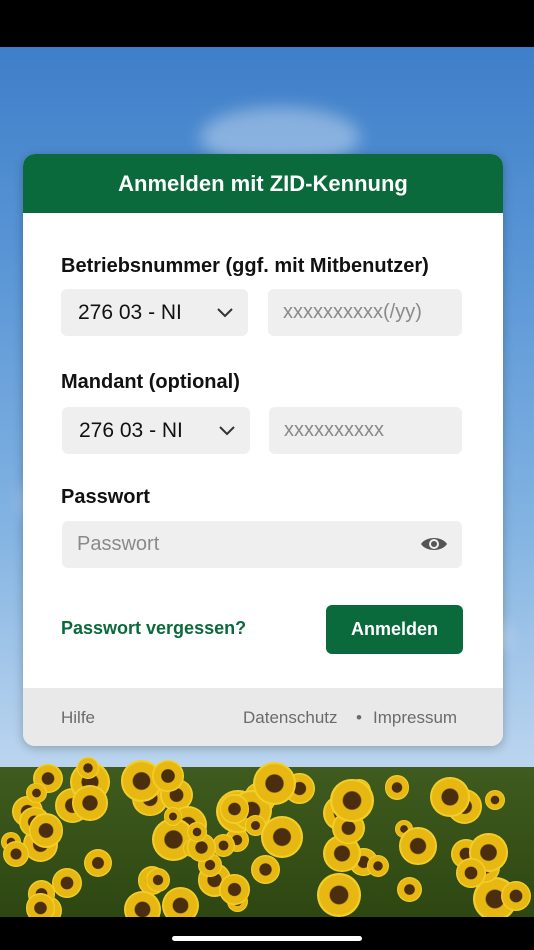 The image size is (534, 950). Describe the element at coordinates (267, 933) in the screenshot. I see `bottom-bar` at that location.